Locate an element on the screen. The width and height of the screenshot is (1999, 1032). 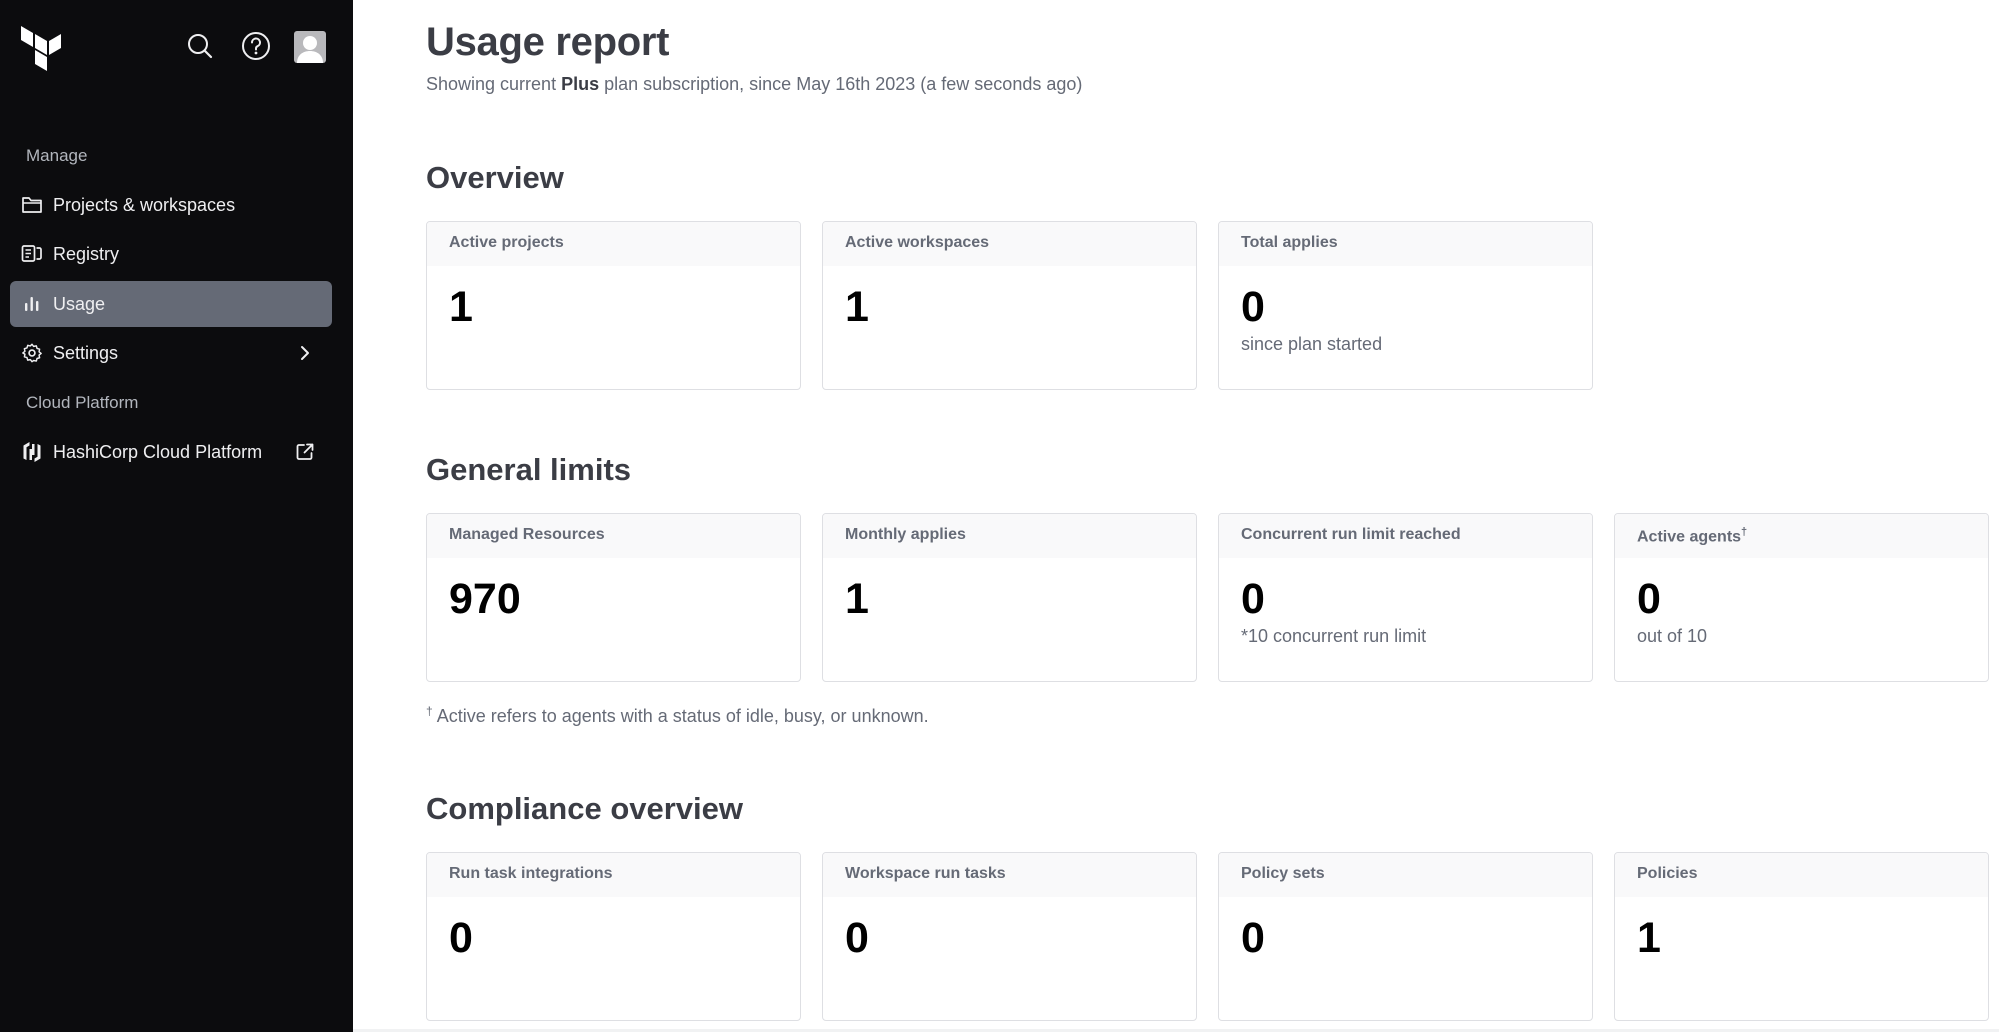
card-managed-resources: Managed Resources 970 is located at coordinates (613, 597).